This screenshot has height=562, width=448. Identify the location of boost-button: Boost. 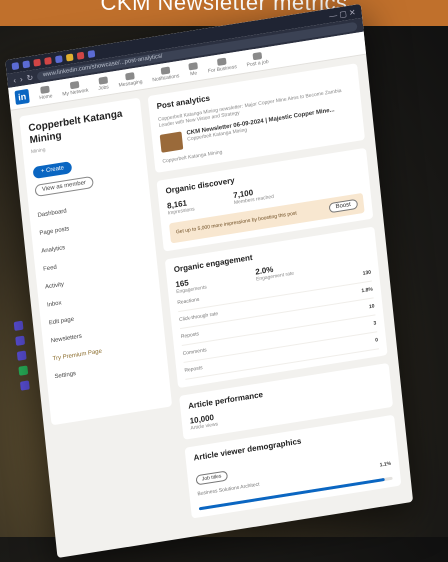
(343, 206).